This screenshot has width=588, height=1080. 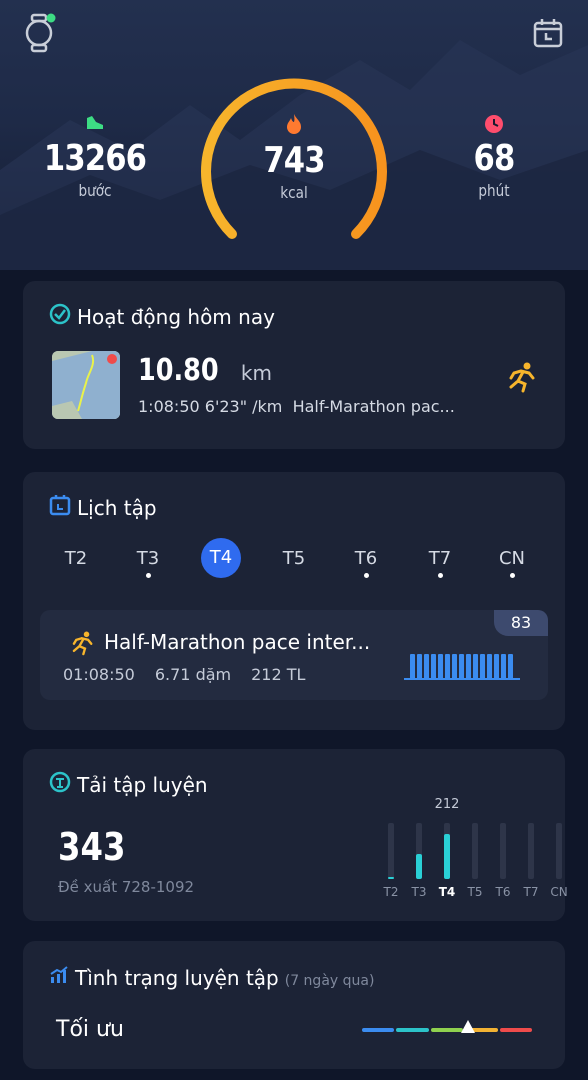 I want to click on training-status-scale, so click(x=447, y=1029).